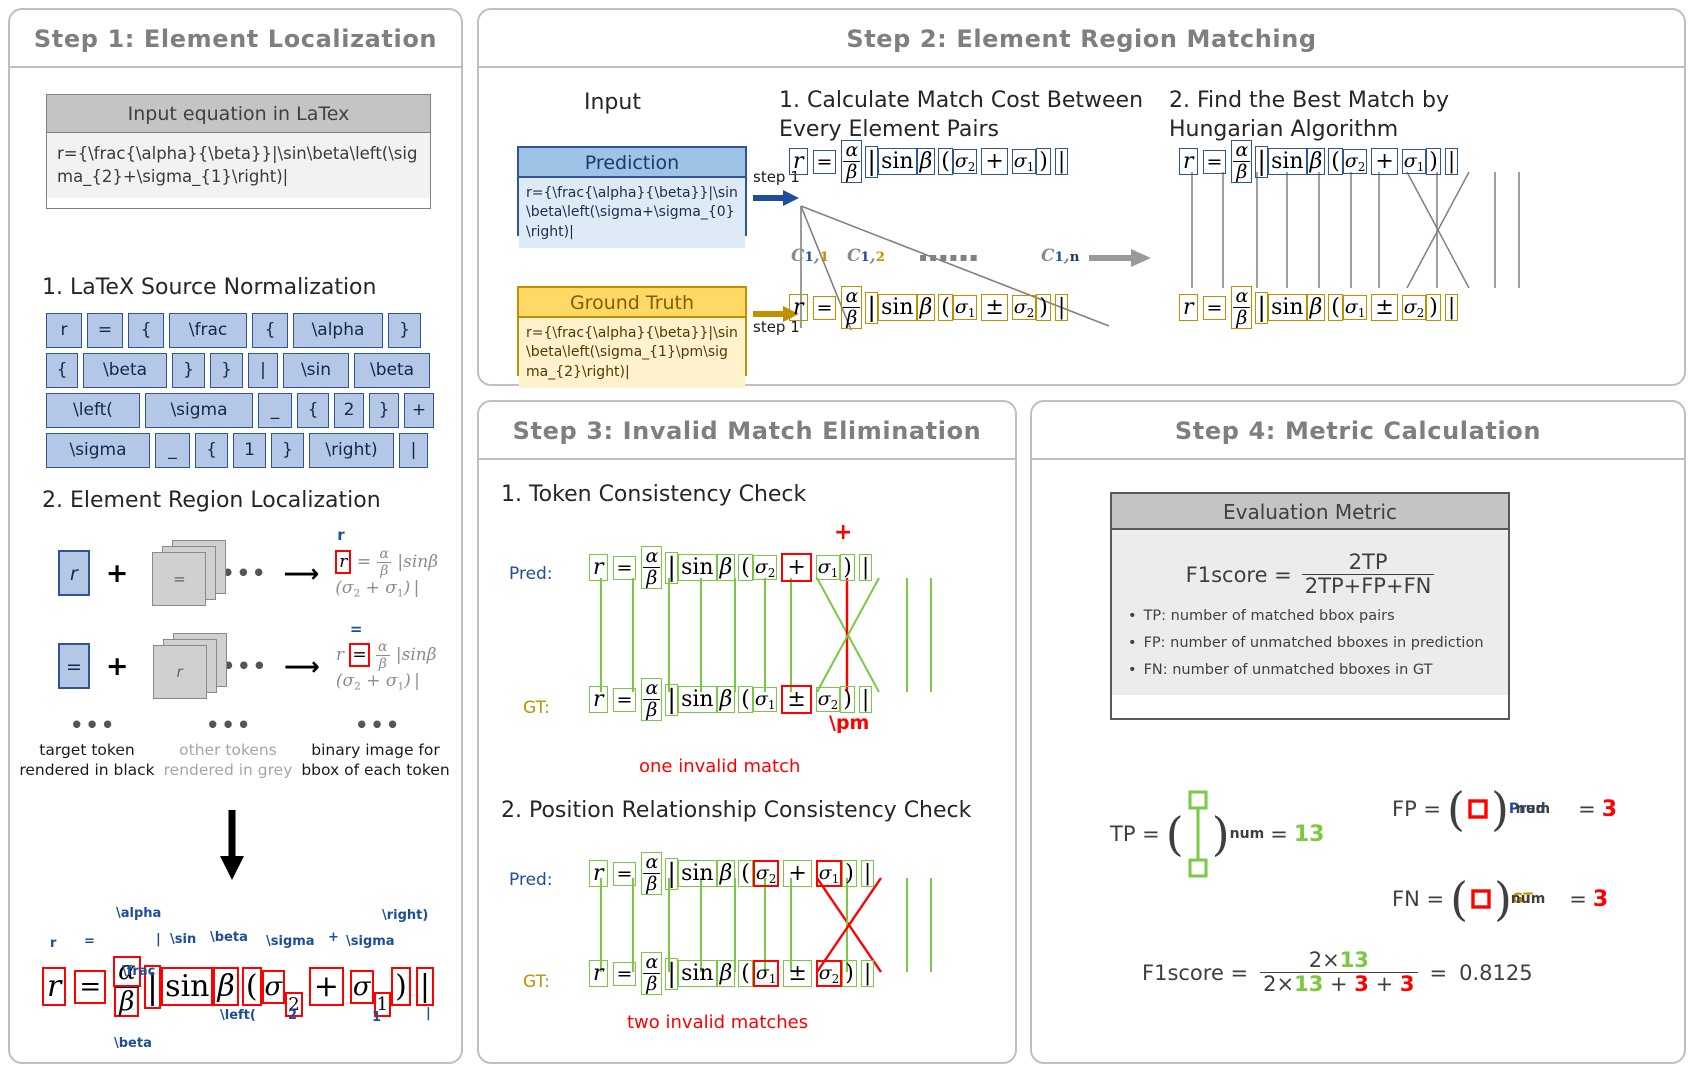 The width and height of the screenshot is (1694, 1072). What do you see at coordinates (1060, 256) in the screenshot?
I see `cost-label-c1n: C1,n` at bounding box center [1060, 256].